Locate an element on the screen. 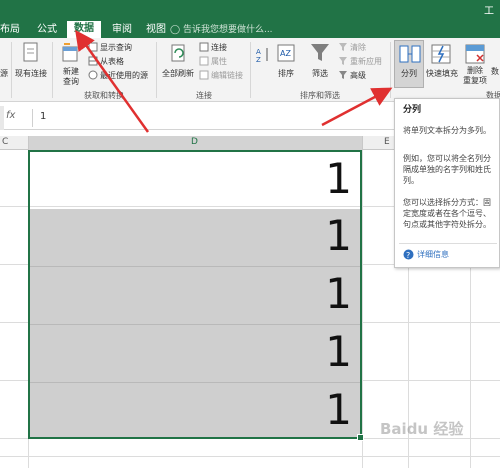  arrow-to-text-to-columns is located at coordinates (357, 107).